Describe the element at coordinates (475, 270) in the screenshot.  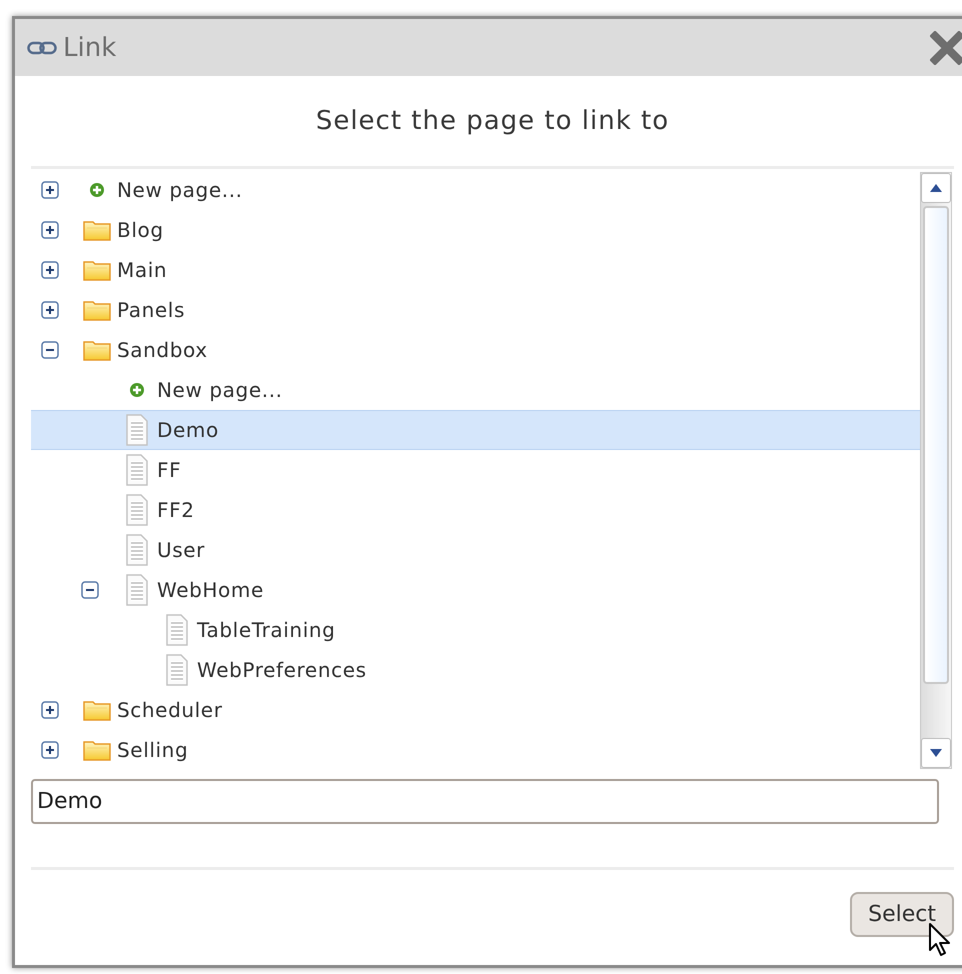
I see `tree-item: Main` at that location.